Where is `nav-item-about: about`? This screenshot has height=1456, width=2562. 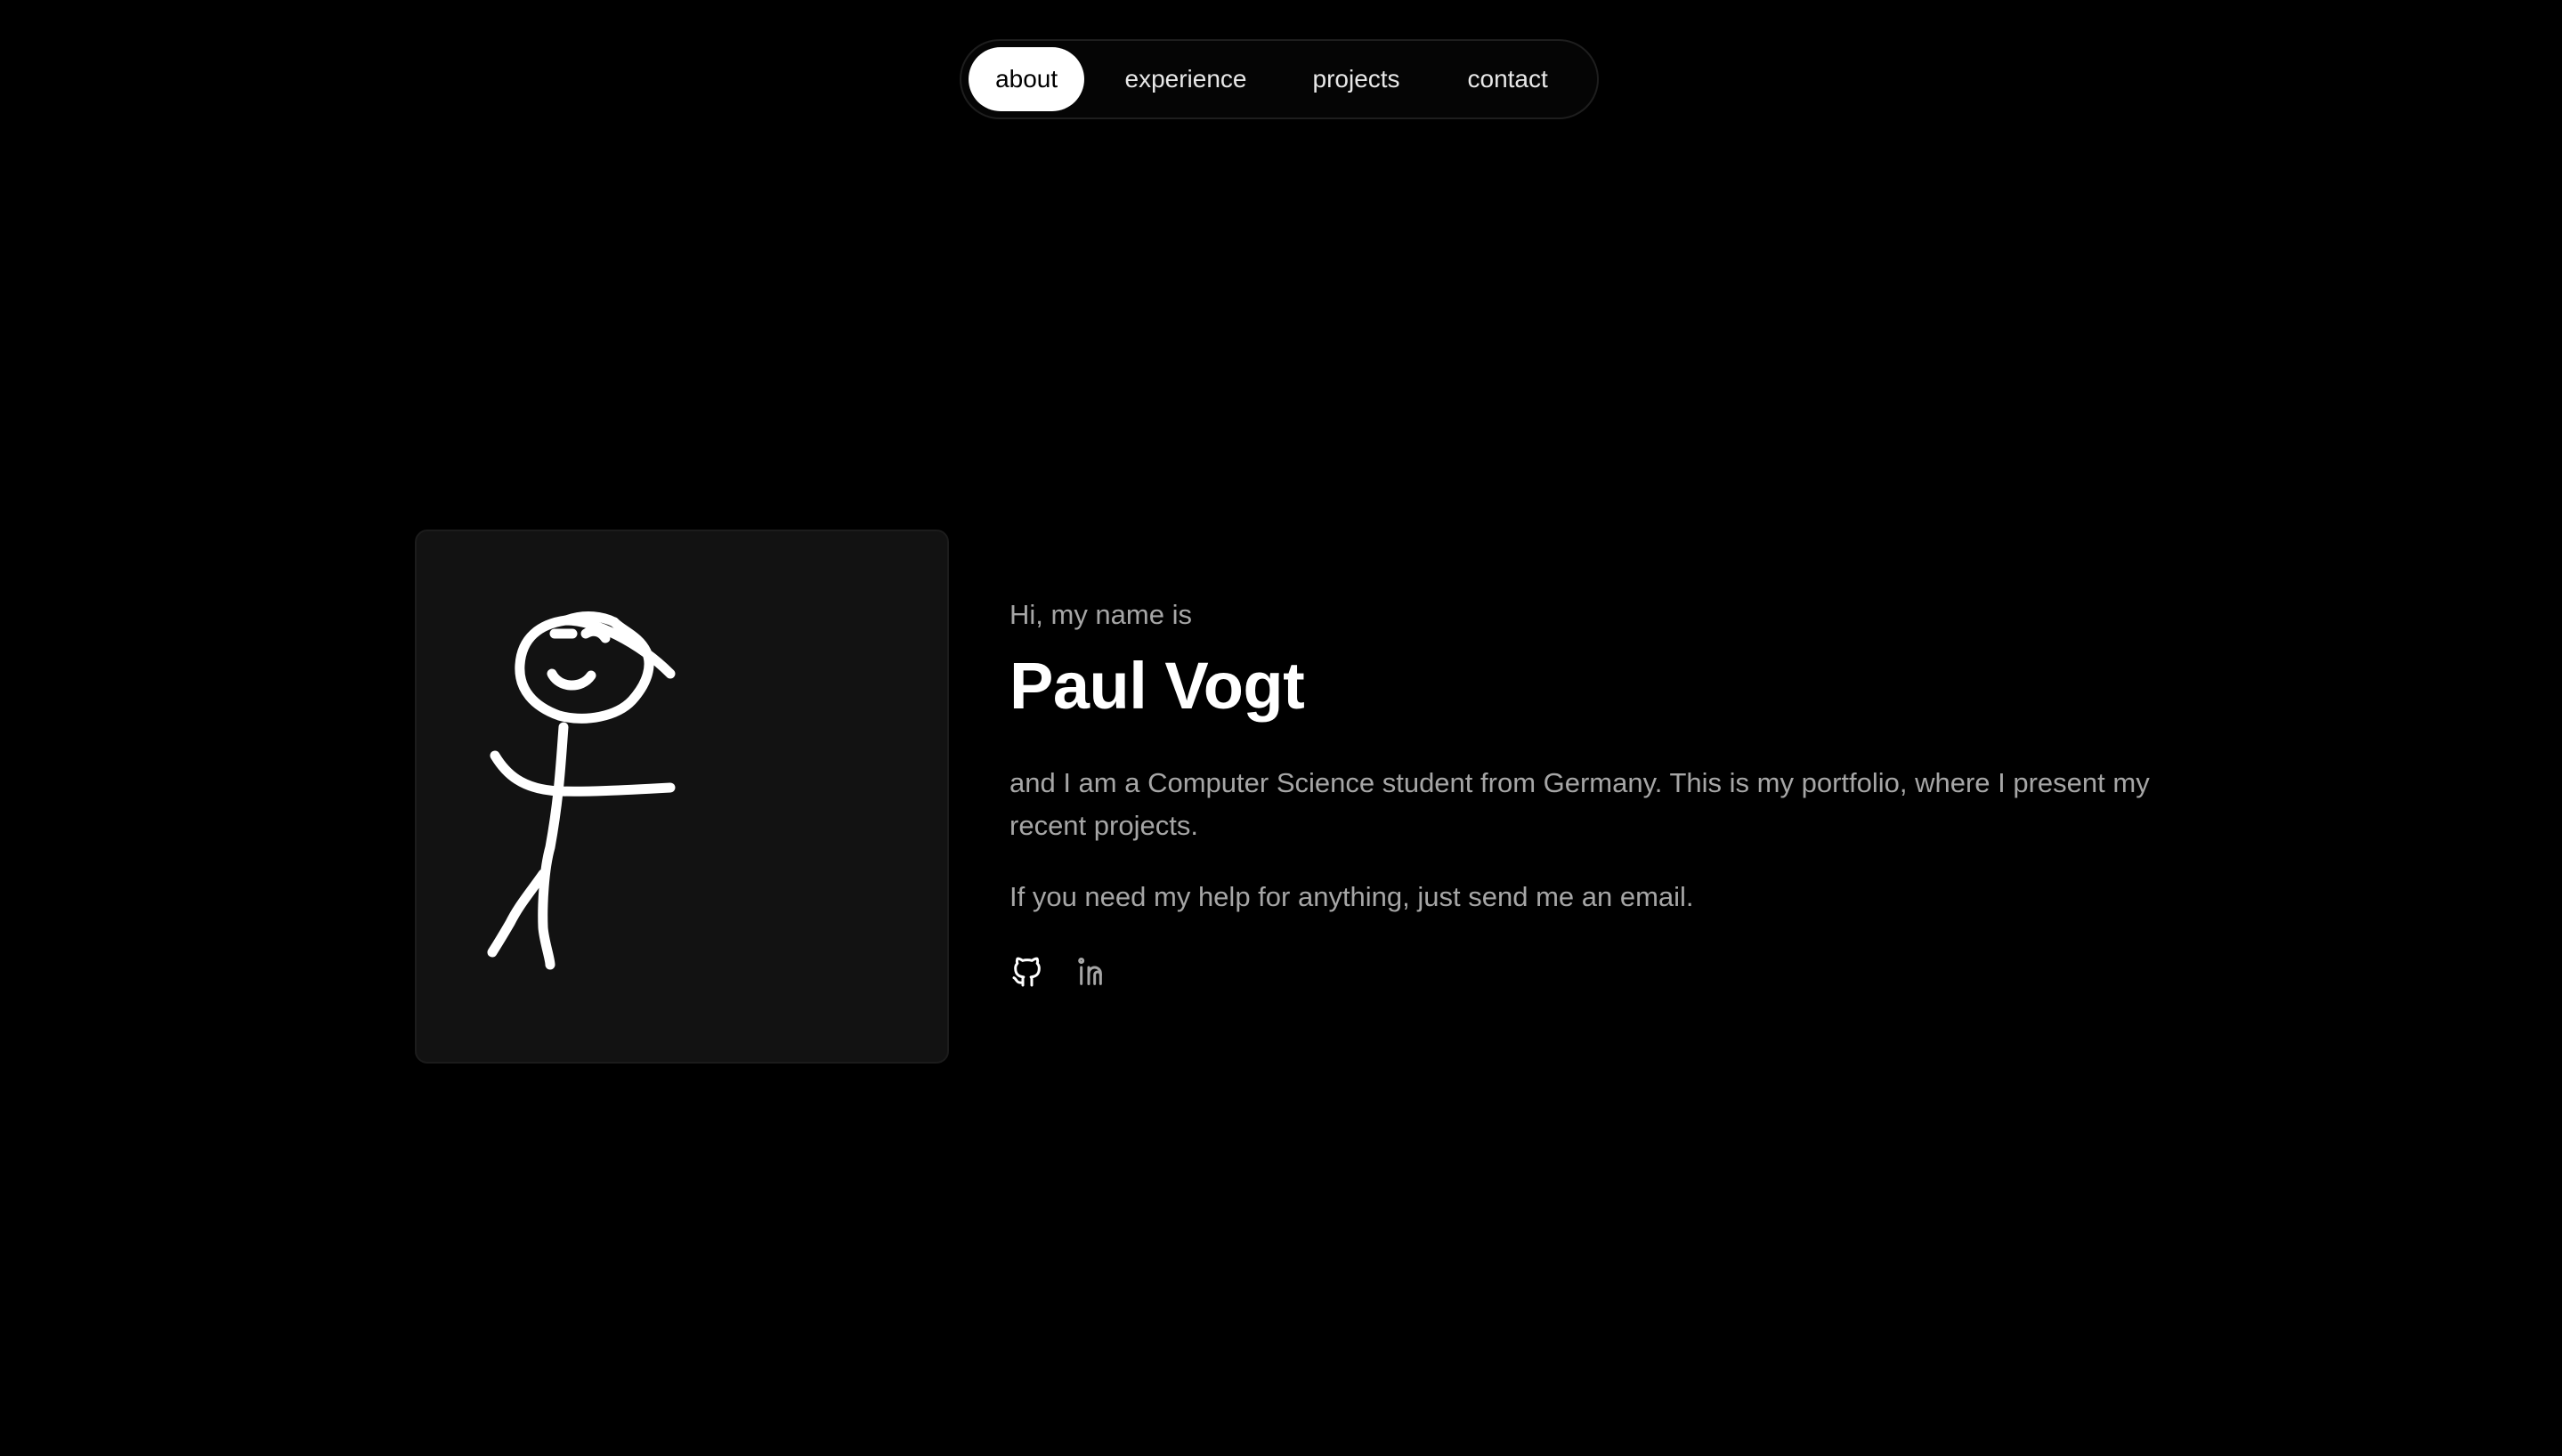
nav-item-about: about is located at coordinates (1027, 79).